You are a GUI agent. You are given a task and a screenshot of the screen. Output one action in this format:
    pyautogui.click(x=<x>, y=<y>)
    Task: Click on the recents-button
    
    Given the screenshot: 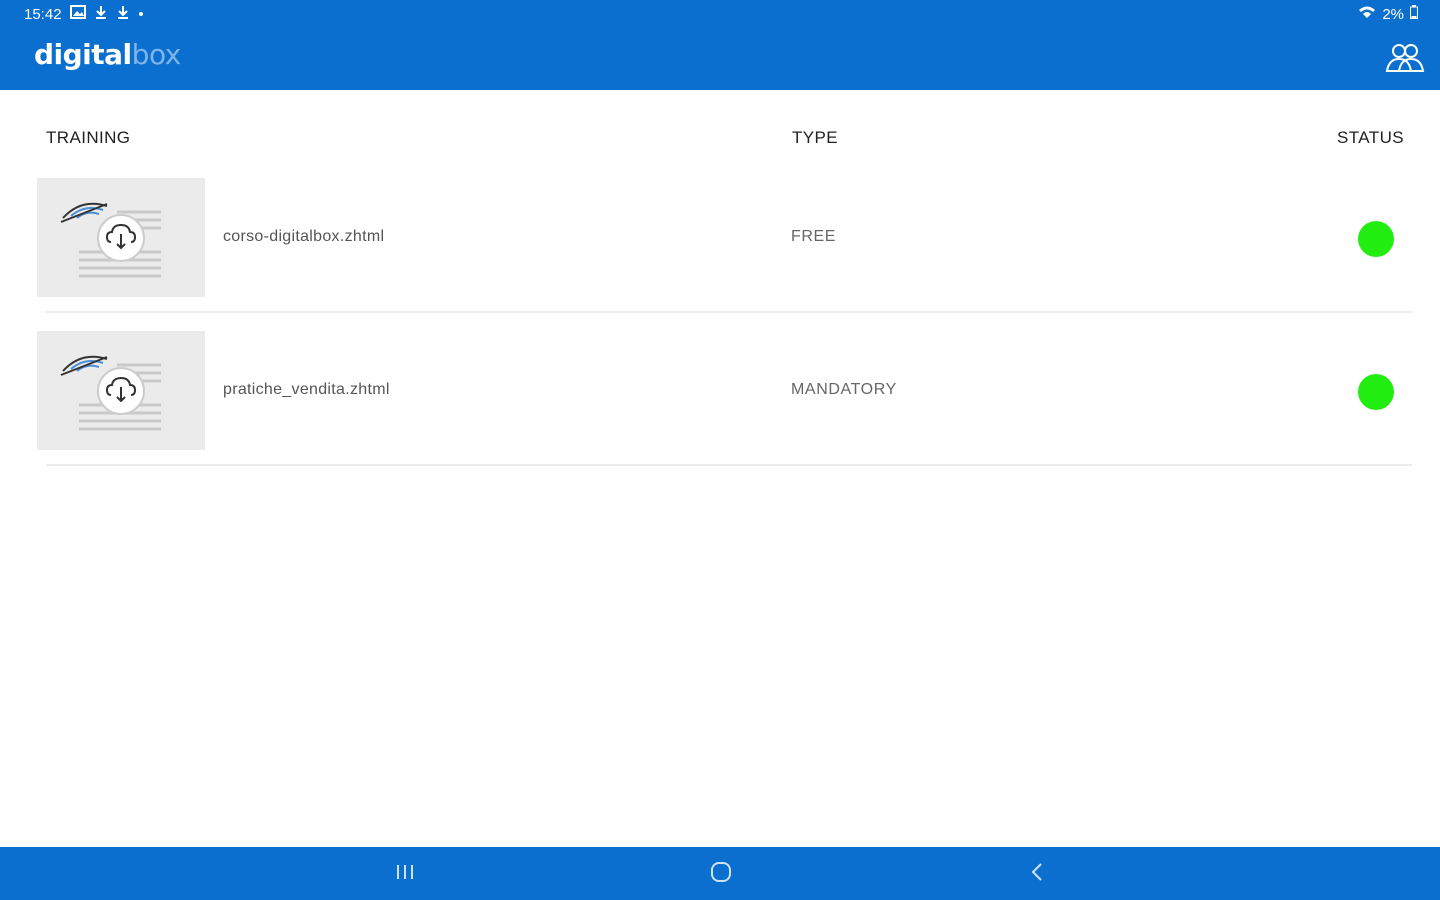 What is the action you would take?
    pyautogui.click(x=405, y=874)
    